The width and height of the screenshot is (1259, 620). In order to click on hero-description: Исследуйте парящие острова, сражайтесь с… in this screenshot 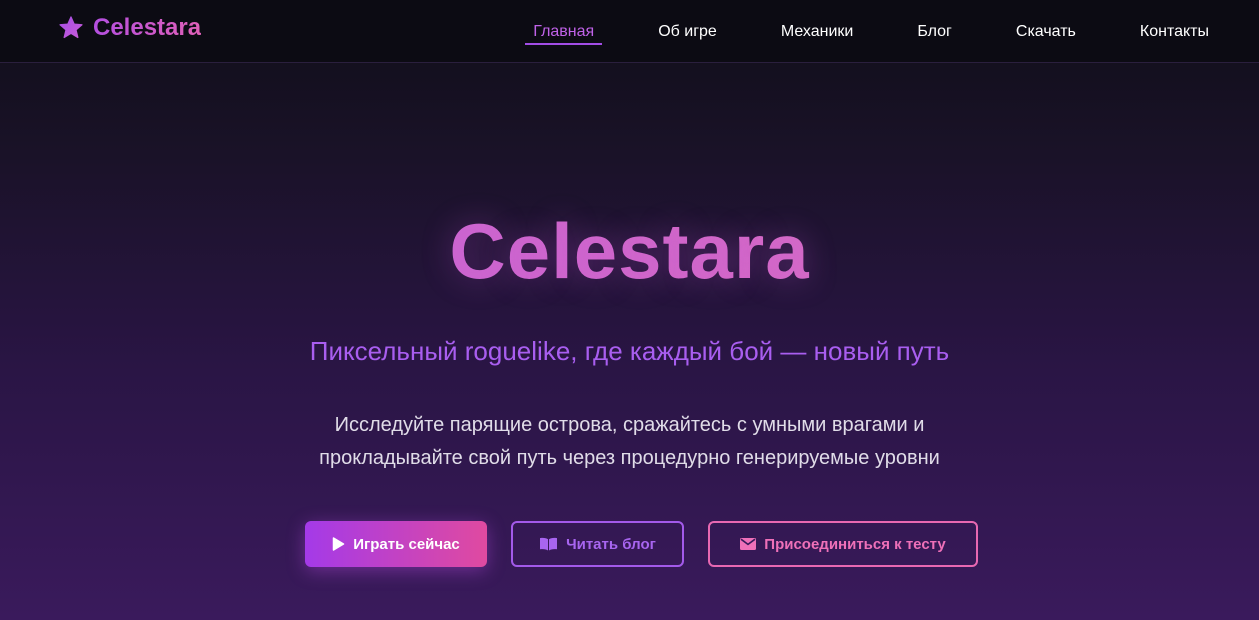, I will do `click(629, 442)`.